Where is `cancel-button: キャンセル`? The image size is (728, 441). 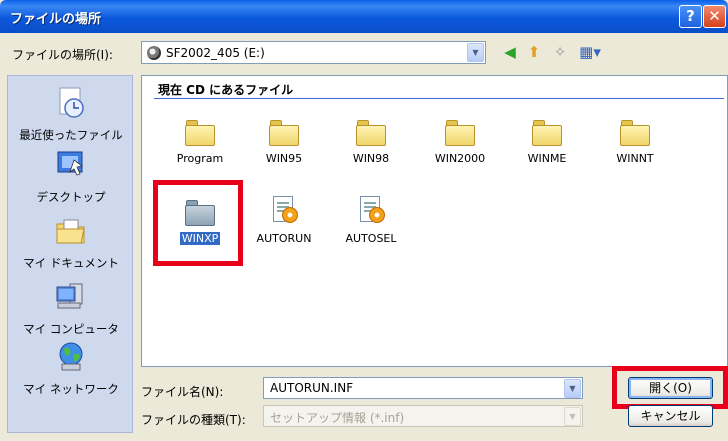 cancel-button: キャンセル is located at coordinates (670, 416).